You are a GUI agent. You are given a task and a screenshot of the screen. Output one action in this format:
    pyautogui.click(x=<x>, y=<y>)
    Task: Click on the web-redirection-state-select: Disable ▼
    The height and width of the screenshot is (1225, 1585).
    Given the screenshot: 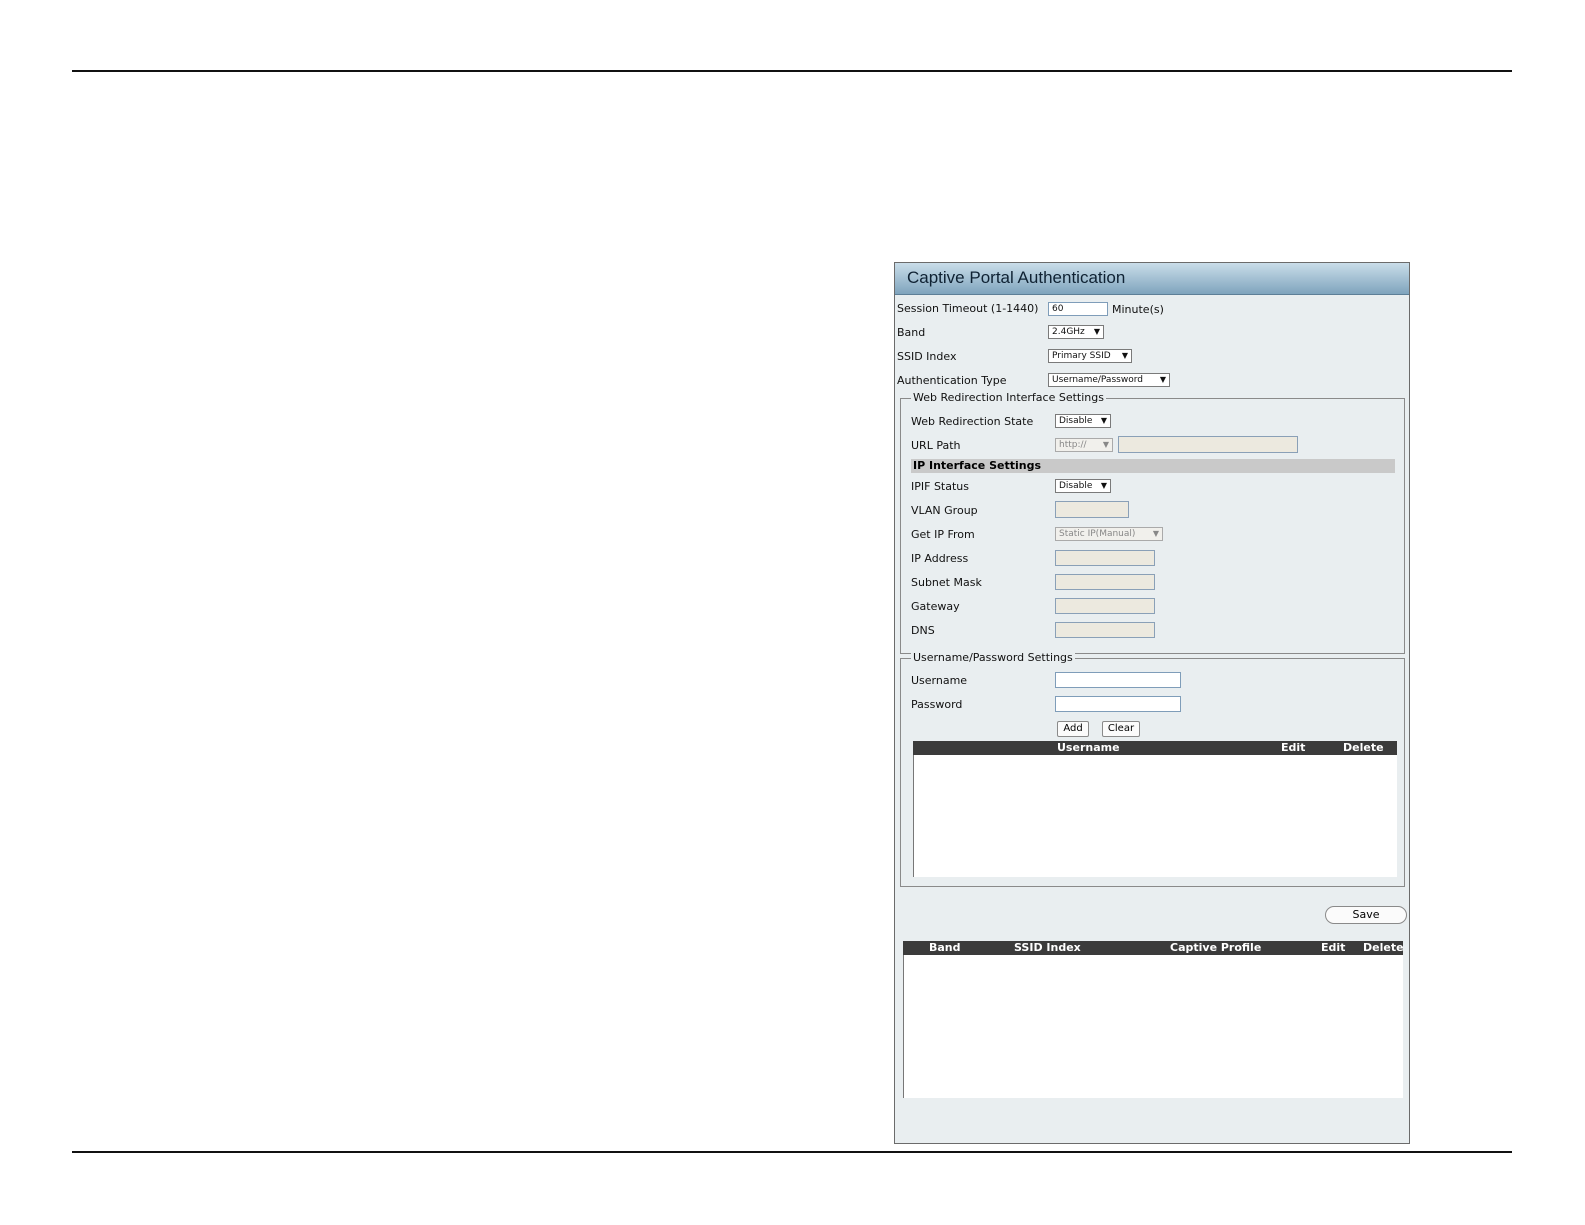 What is the action you would take?
    pyautogui.click(x=1083, y=421)
    